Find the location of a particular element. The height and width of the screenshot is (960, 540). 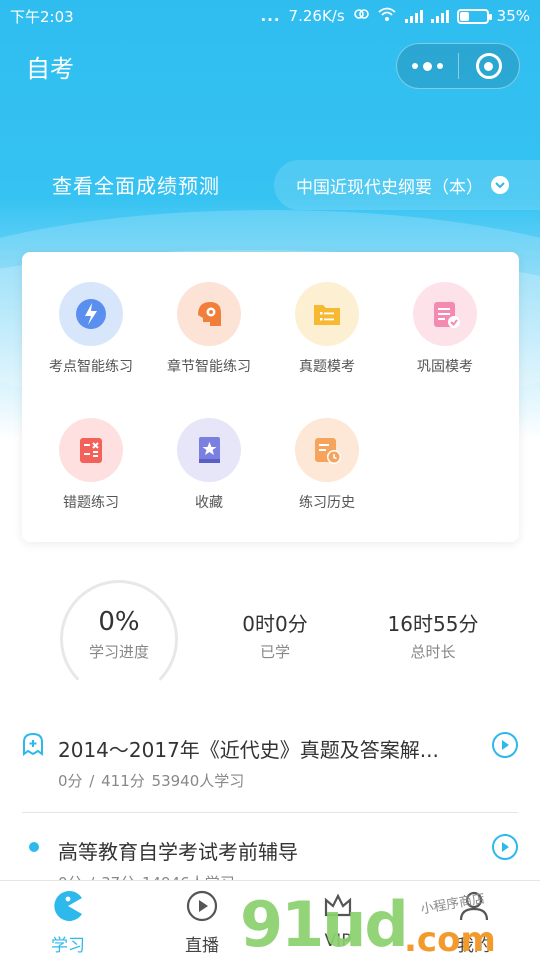

list-divider is located at coordinates (270, 812).